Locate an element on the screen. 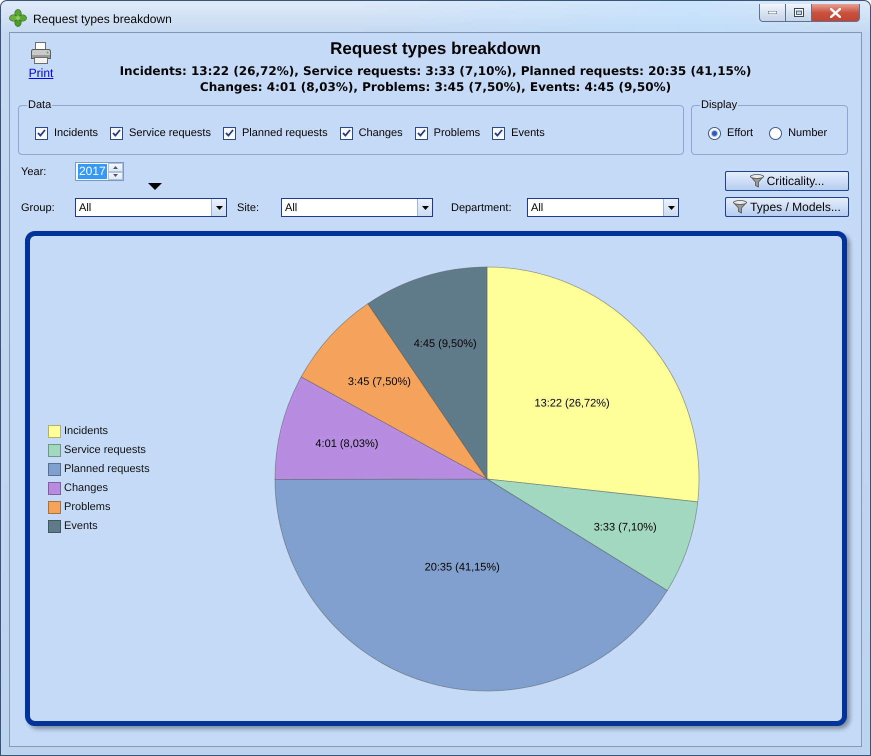  close-button is located at coordinates (836, 13).